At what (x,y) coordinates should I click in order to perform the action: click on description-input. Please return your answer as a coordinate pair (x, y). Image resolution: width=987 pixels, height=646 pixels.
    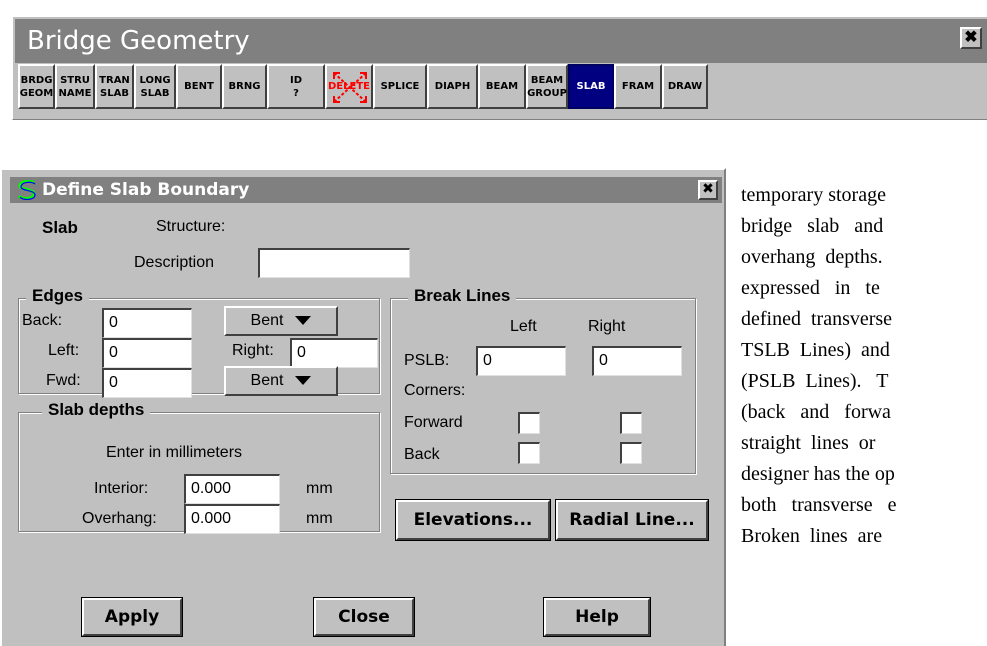
    Looking at the image, I should click on (334, 263).